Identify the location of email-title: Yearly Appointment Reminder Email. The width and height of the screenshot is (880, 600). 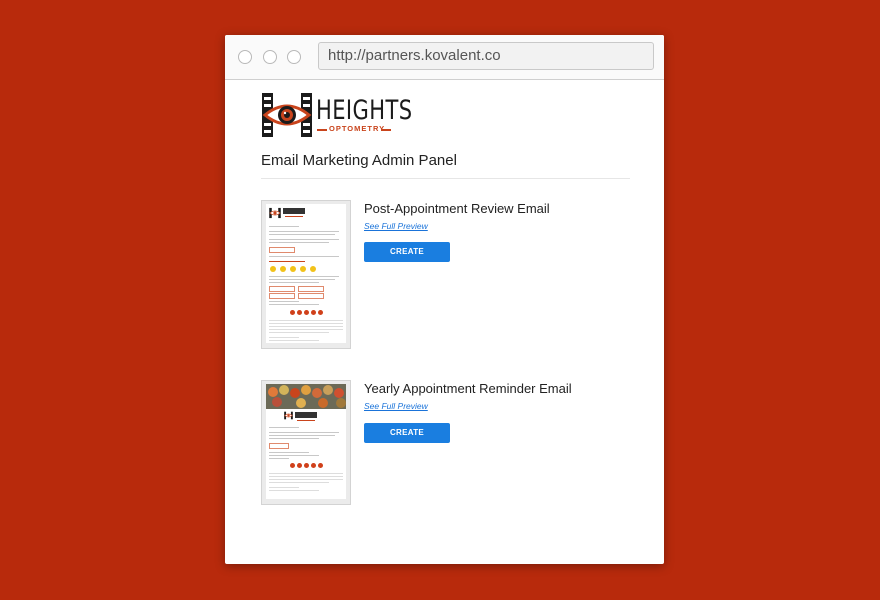
(468, 388).